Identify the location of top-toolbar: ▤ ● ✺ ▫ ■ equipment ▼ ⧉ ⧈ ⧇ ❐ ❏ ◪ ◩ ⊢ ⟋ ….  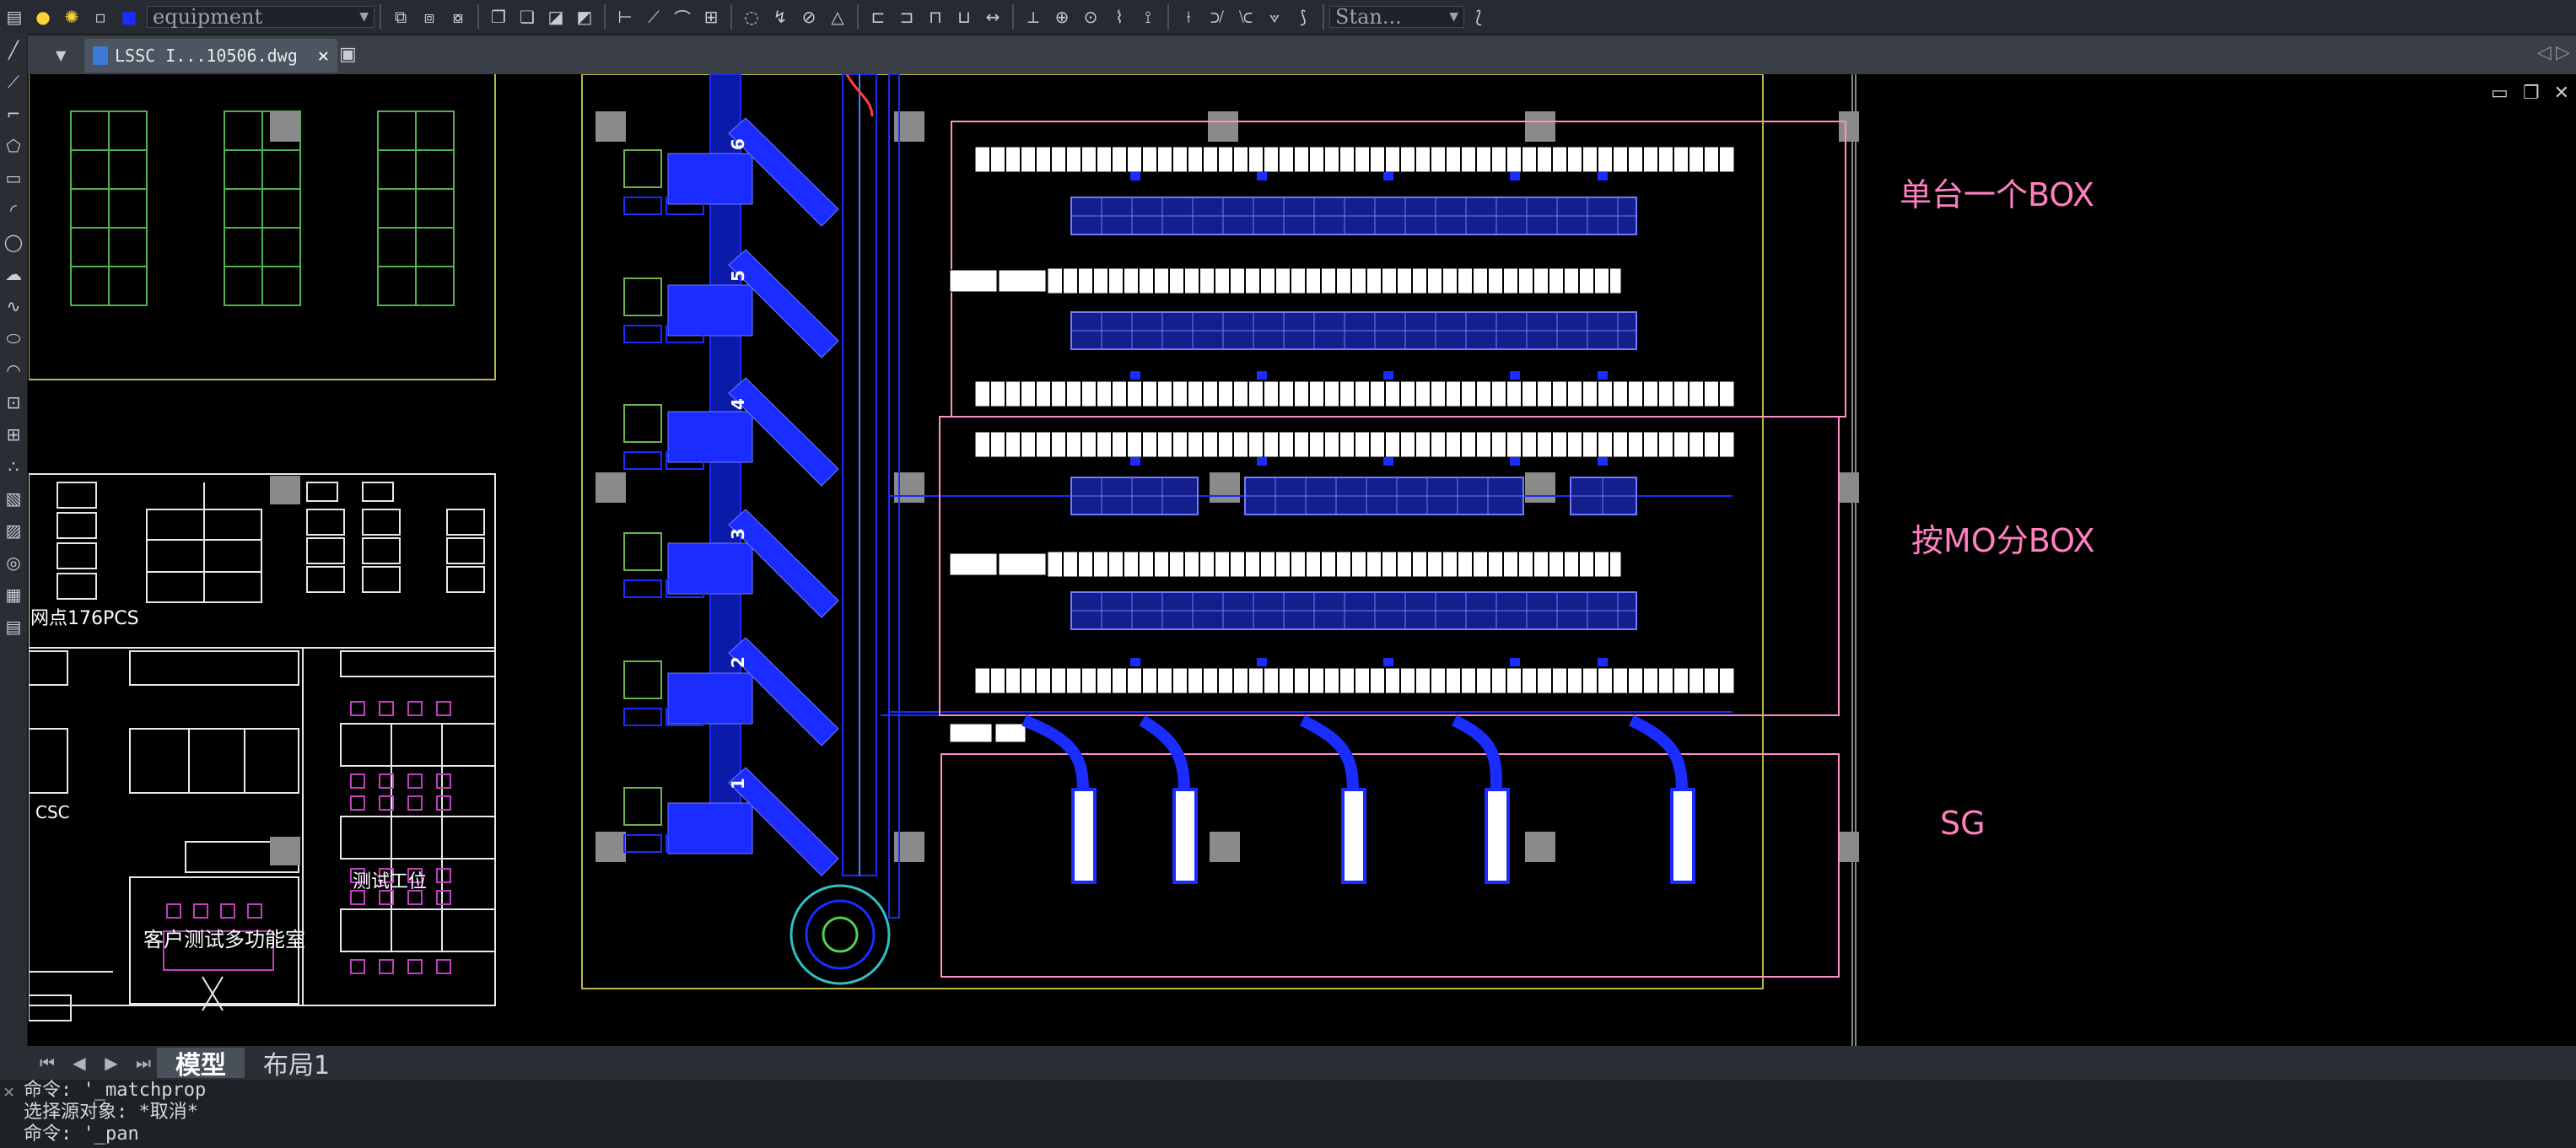
(1288, 17).